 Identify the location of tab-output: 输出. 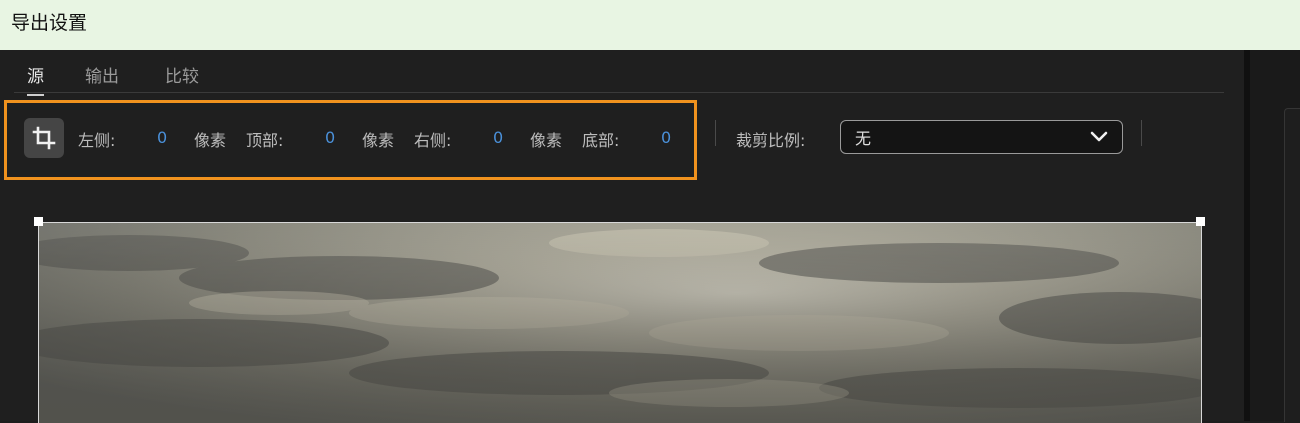
(102, 74).